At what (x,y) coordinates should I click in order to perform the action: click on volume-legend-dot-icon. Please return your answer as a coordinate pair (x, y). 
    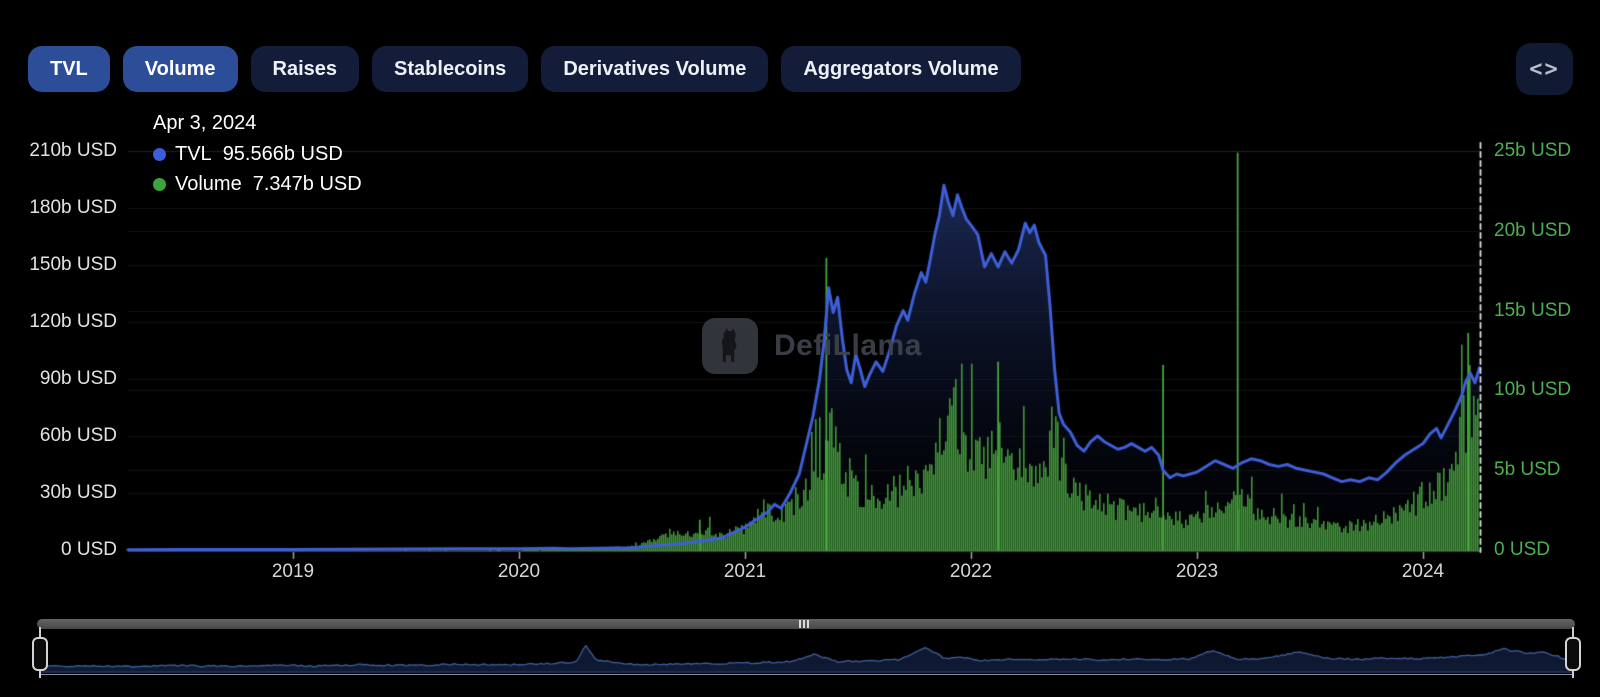
    Looking at the image, I should click on (159, 184).